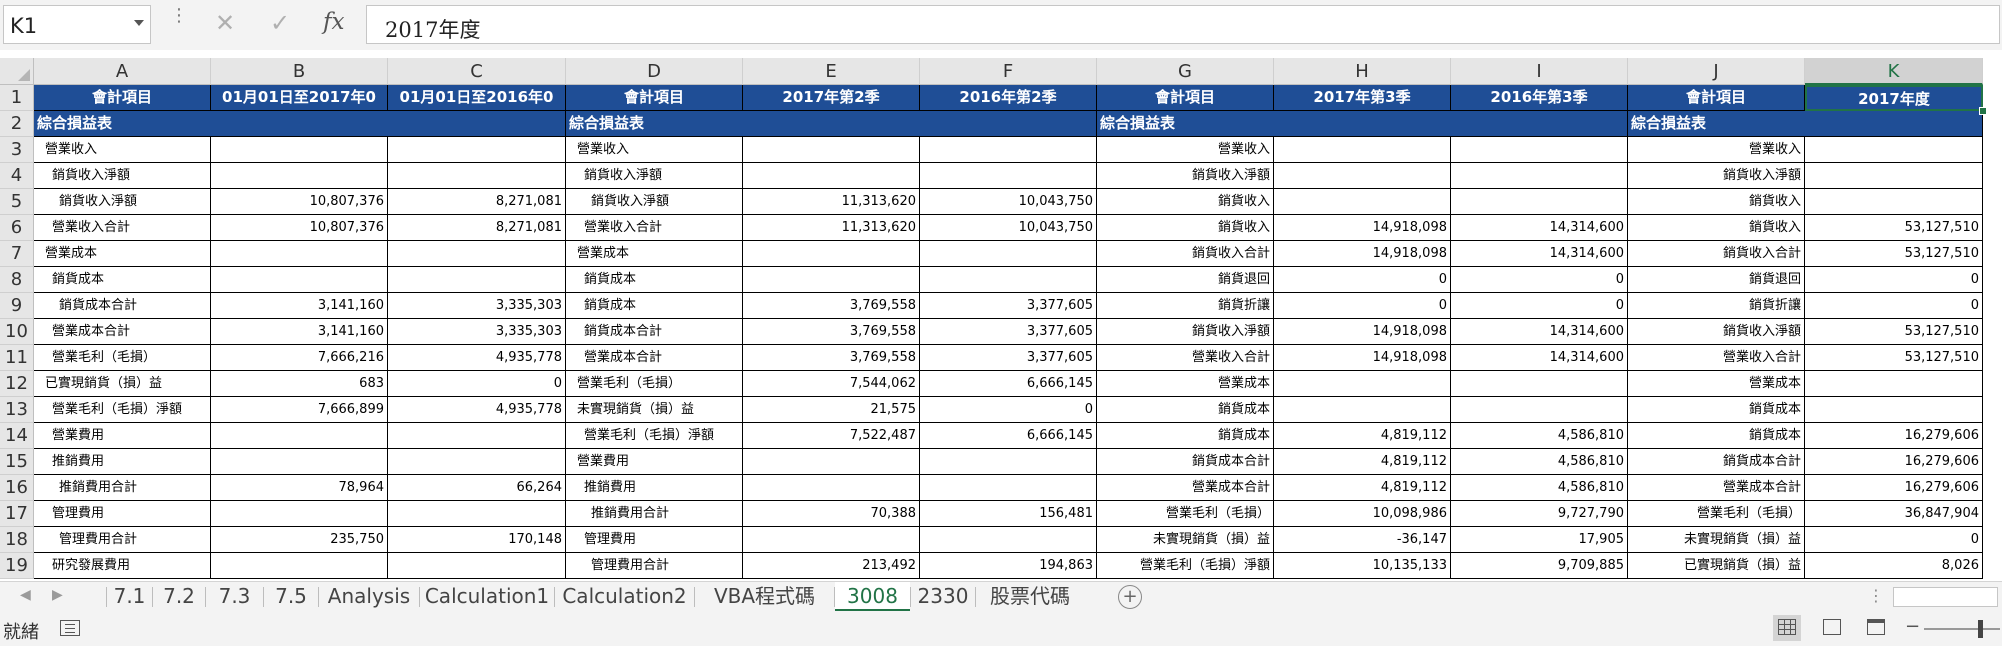 This screenshot has height=646, width=2002. I want to click on cell-b19, so click(299, 566).